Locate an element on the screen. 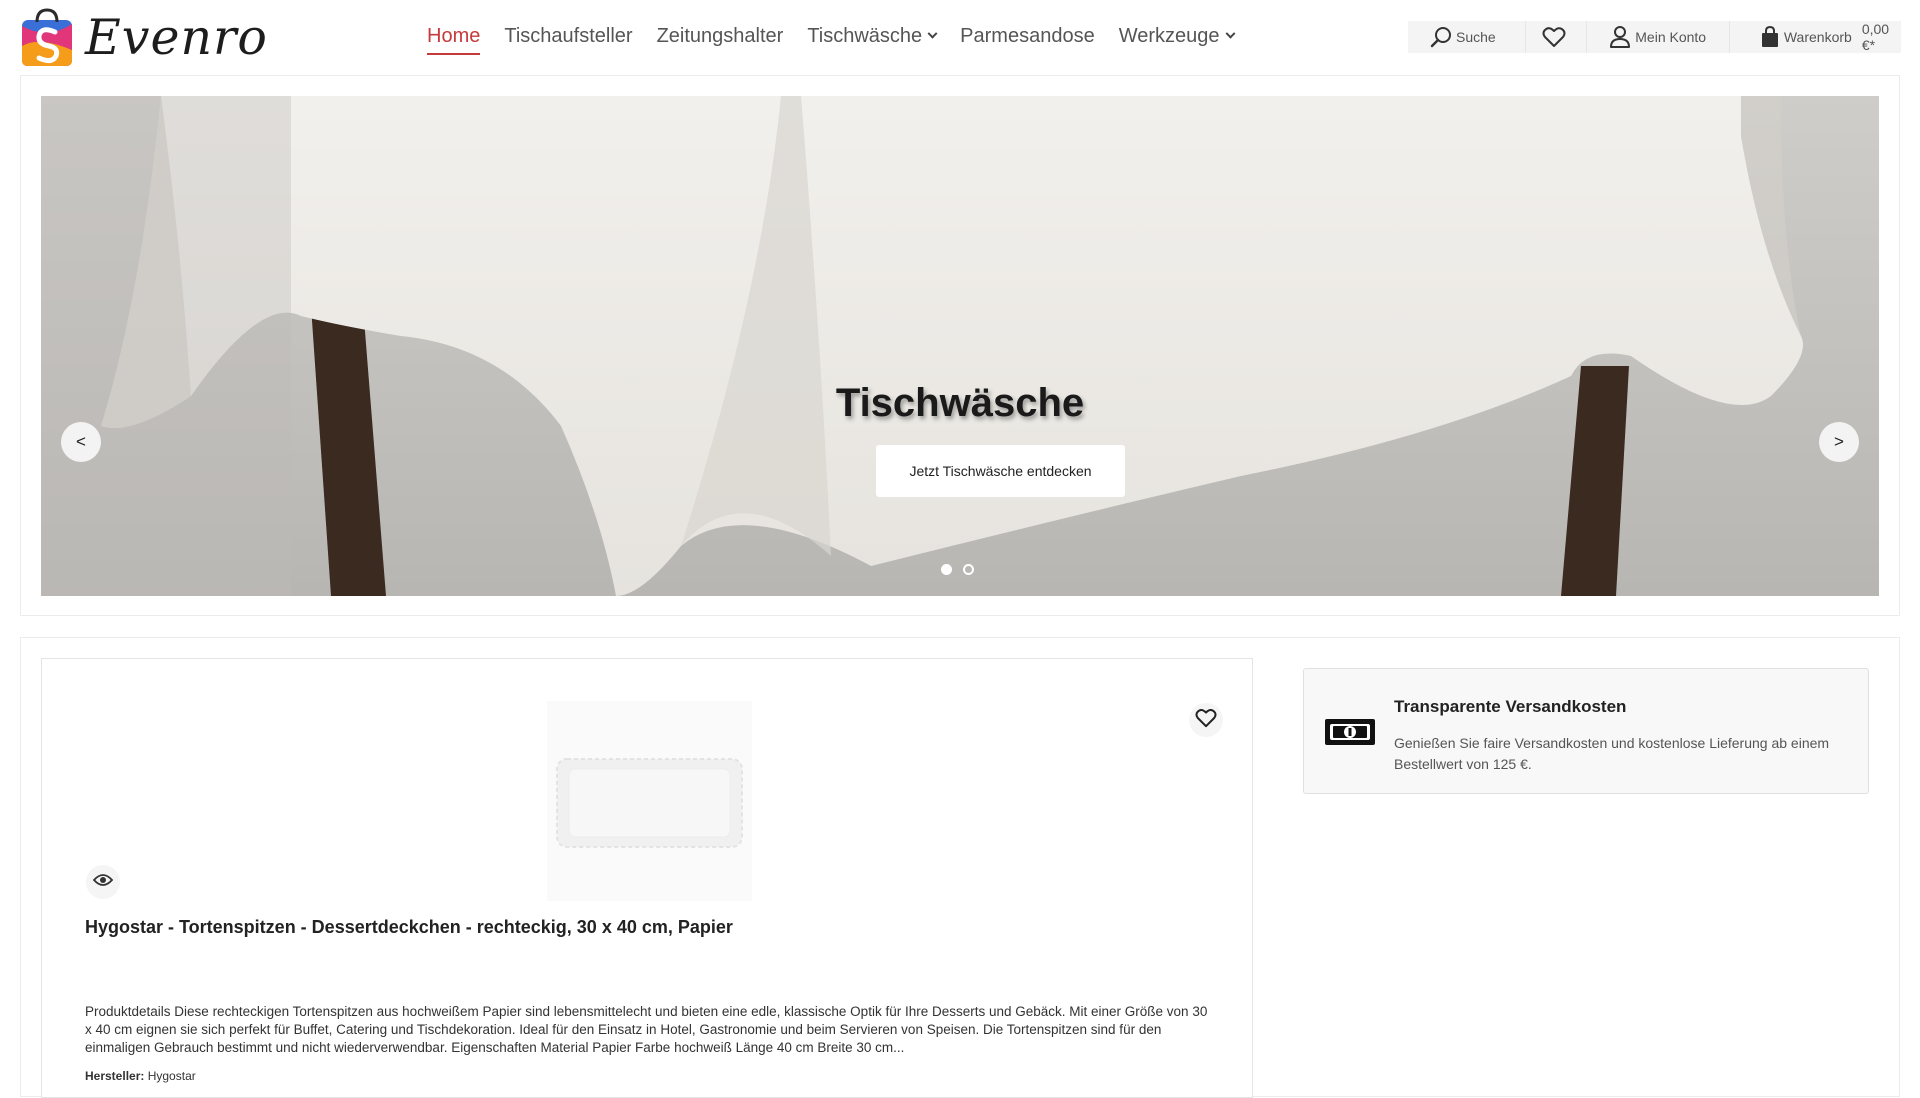 The width and height of the screenshot is (1920, 1098). header-actions: Suche Mein Konto Warenkorb 0,00 €* is located at coordinates (1654, 37).